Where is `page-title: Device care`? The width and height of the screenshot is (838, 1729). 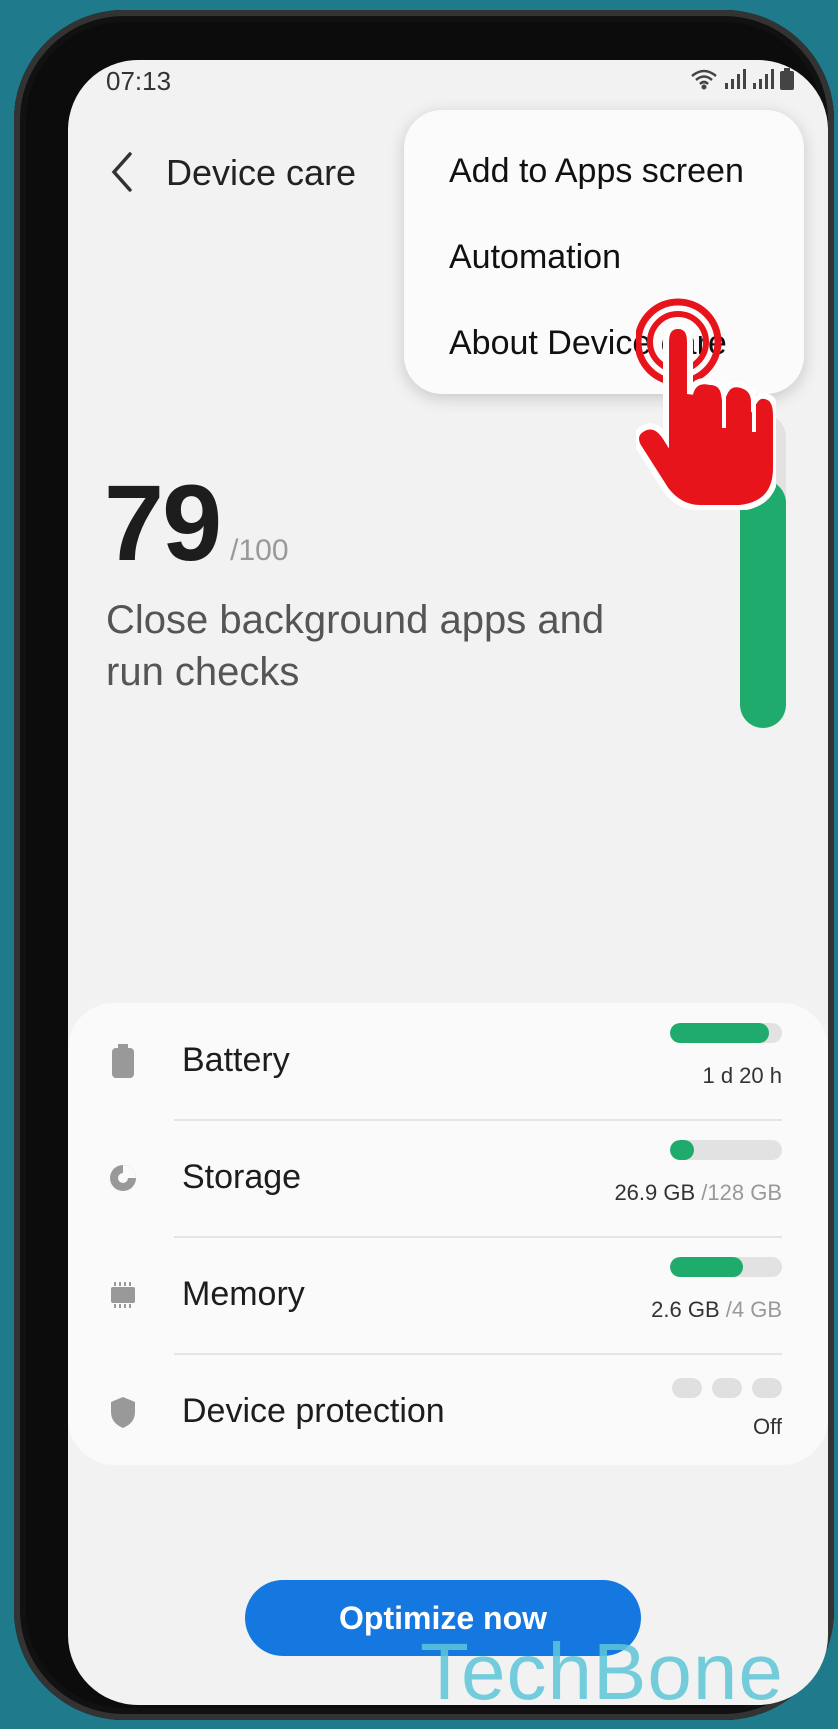
page-title: Device care is located at coordinates (261, 172).